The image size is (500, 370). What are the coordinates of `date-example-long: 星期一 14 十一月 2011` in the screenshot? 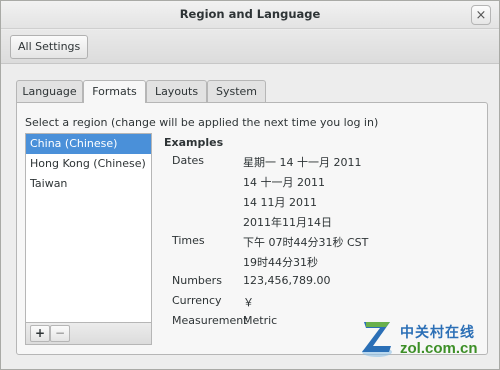 It's located at (302, 162).